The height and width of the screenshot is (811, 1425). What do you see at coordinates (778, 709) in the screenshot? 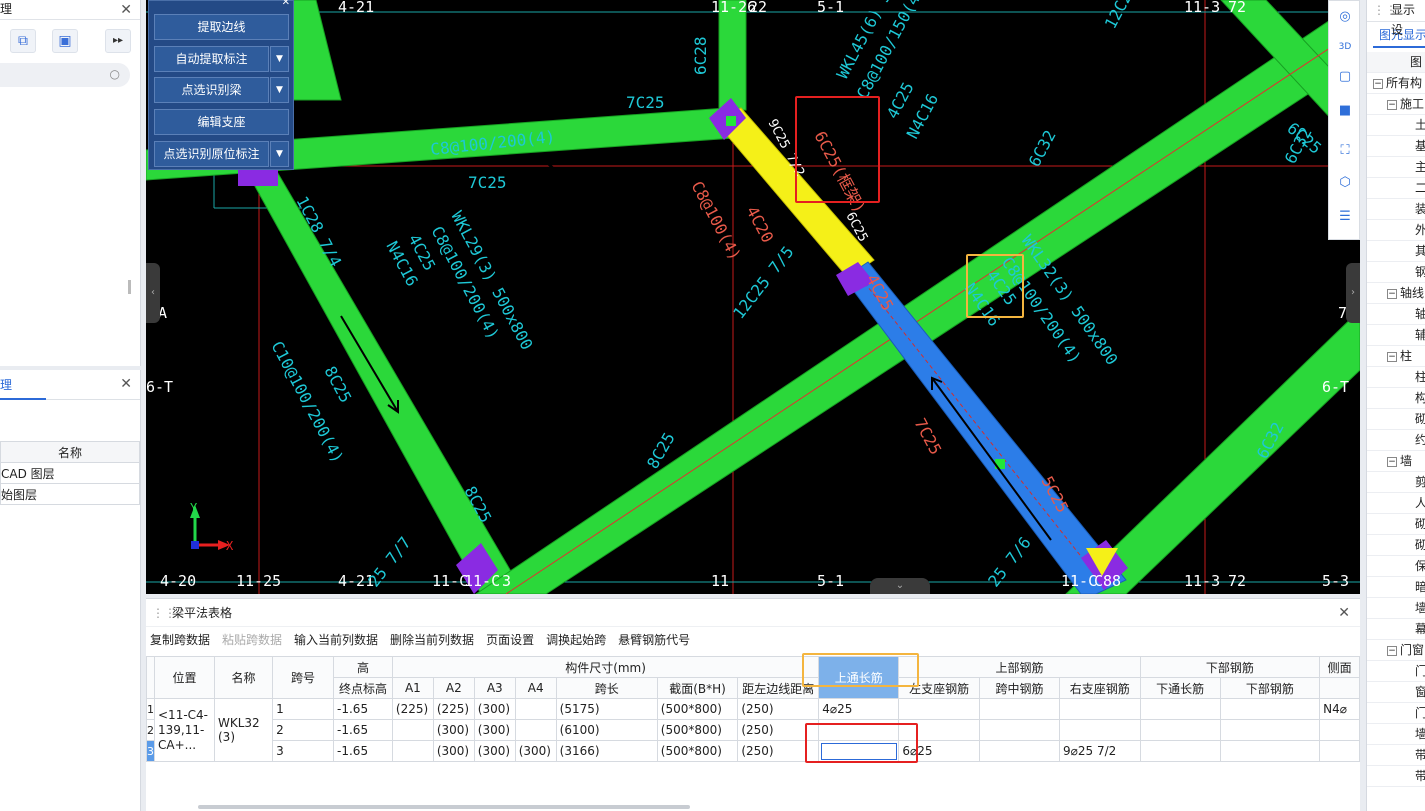
I see `cell-dist: (250)` at bounding box center [778, 709].